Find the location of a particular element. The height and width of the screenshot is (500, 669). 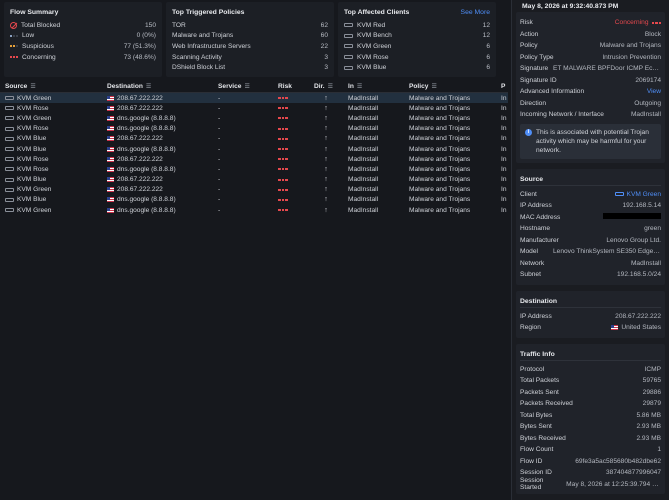

policy-row: DShield Block List 3 is located at coordinates (250, 67).